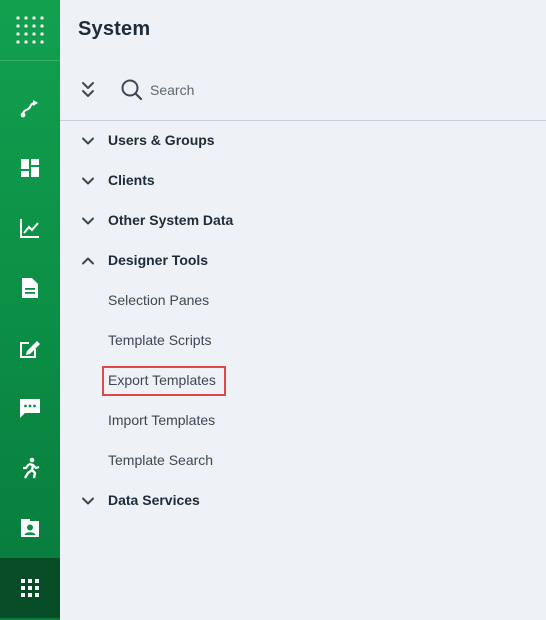 This screenshot has width=546, height=620. I want to click on rail-item-system, so click(30, 588).